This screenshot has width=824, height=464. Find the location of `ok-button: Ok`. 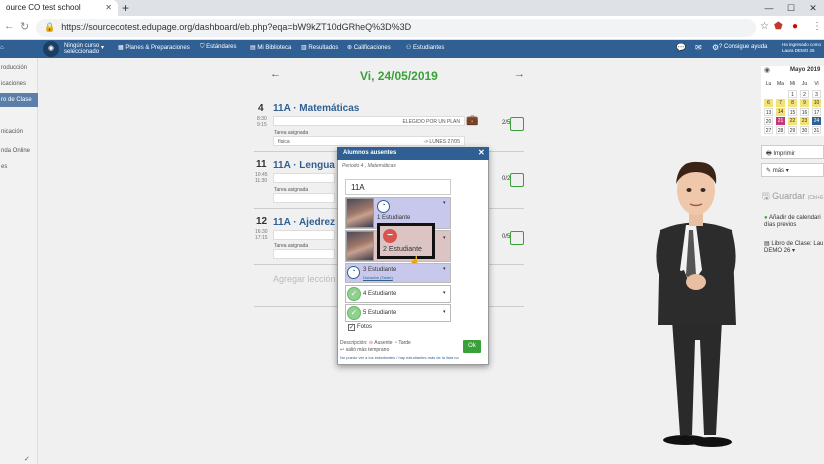

ok-button: Ok is located at coordinates (472, 346).